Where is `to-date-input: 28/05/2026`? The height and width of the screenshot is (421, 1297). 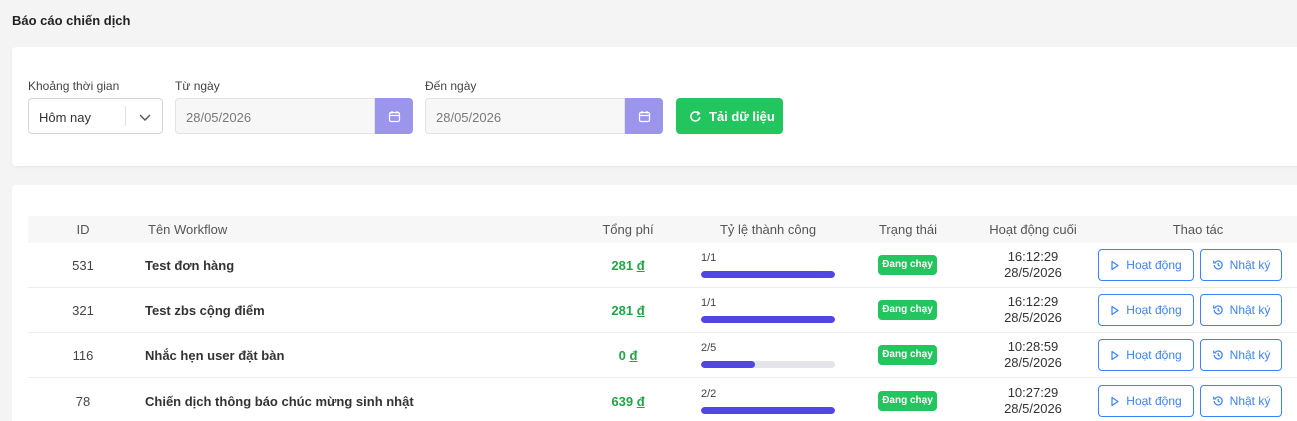
to-date-input: 28/05/2026 is located at coordinates (525, 116).